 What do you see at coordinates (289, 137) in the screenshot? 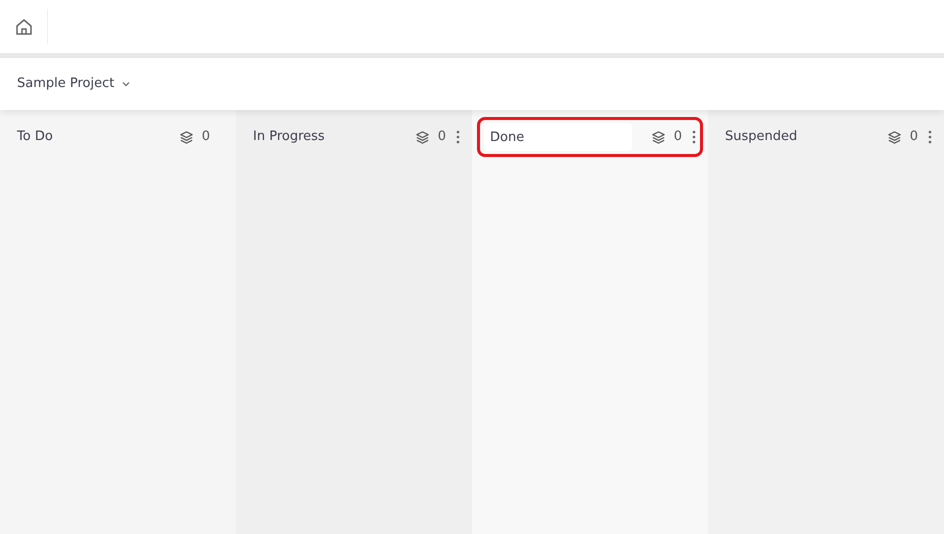
I see `column-title: In Progress` at bounding box center [289, 137].